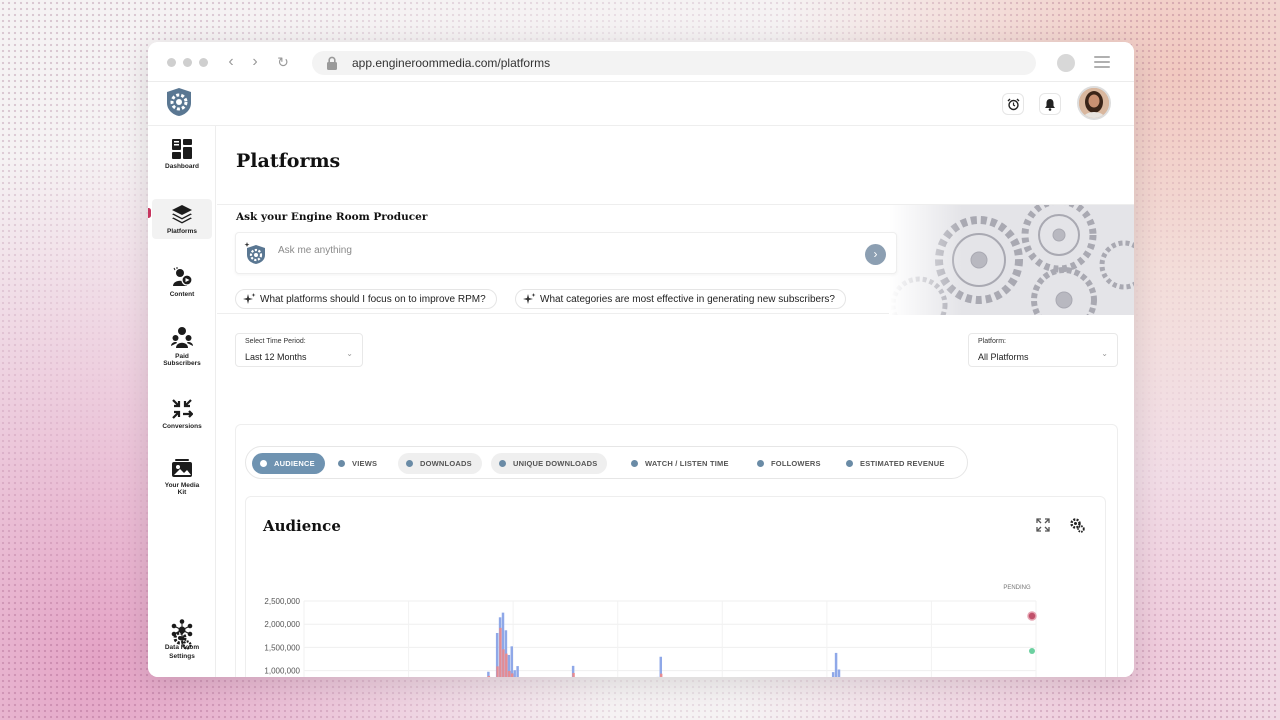  I want to click on media-kit-icon, so click(182, 468).